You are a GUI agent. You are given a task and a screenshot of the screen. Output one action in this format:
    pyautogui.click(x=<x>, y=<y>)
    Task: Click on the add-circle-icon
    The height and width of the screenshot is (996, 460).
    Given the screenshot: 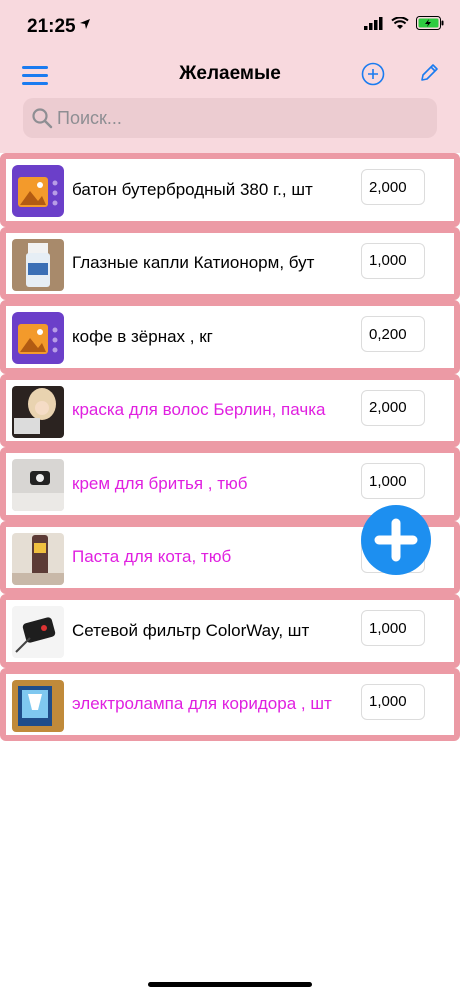 What is the action you would take?
    pyautogui.click(x=373, y=74)
    